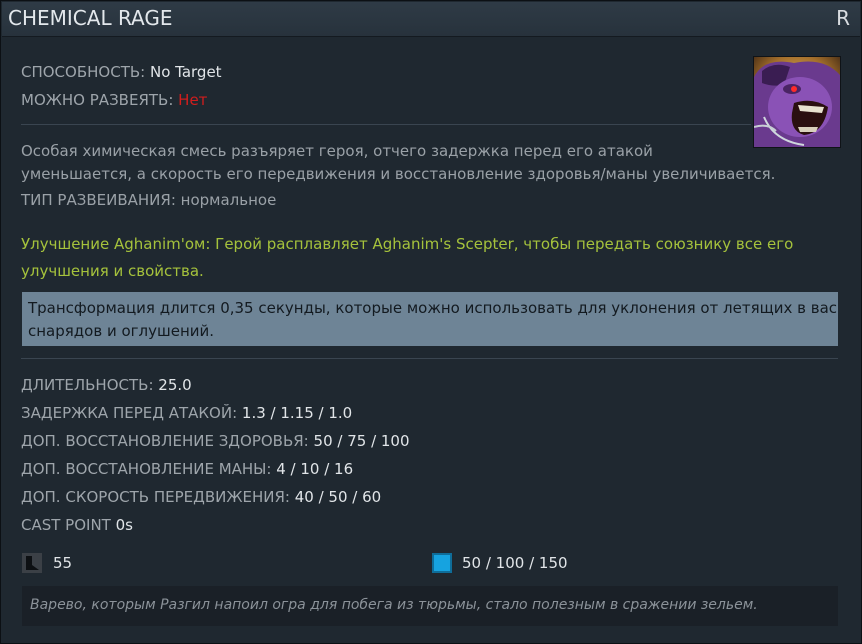 This screenshot has width=862, height=644. What do you see at coordinates (129, 413) in the screenshot?
I see `stat-label: ЗАДЕРЖКА ПЕРЕД АТАКОЙ:` at bounding box center [129, 413].